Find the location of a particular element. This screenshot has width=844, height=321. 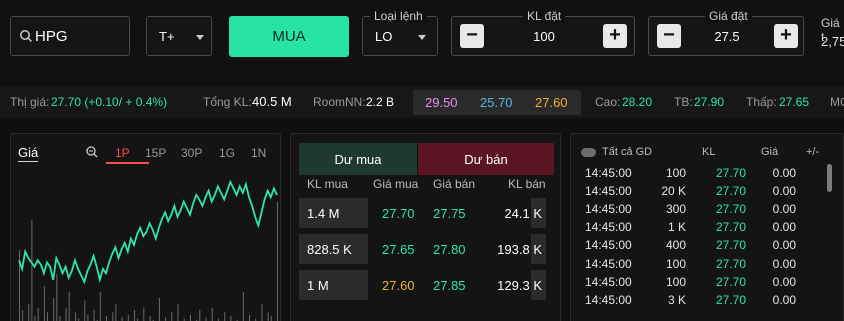

settlement-value: T+ is located at coordinates (167, 36).